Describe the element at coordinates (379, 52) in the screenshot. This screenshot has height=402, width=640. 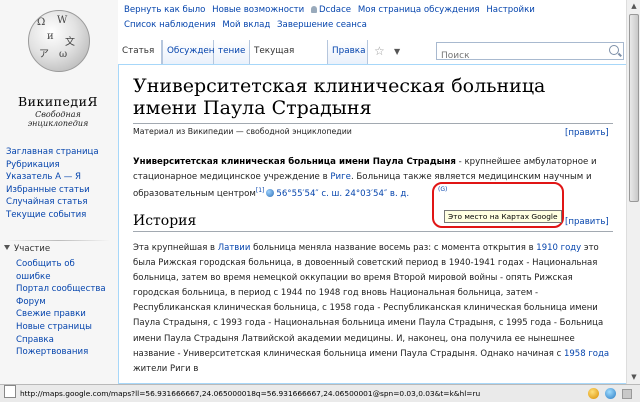
I see `watch-star-icon: ☆` at that location.